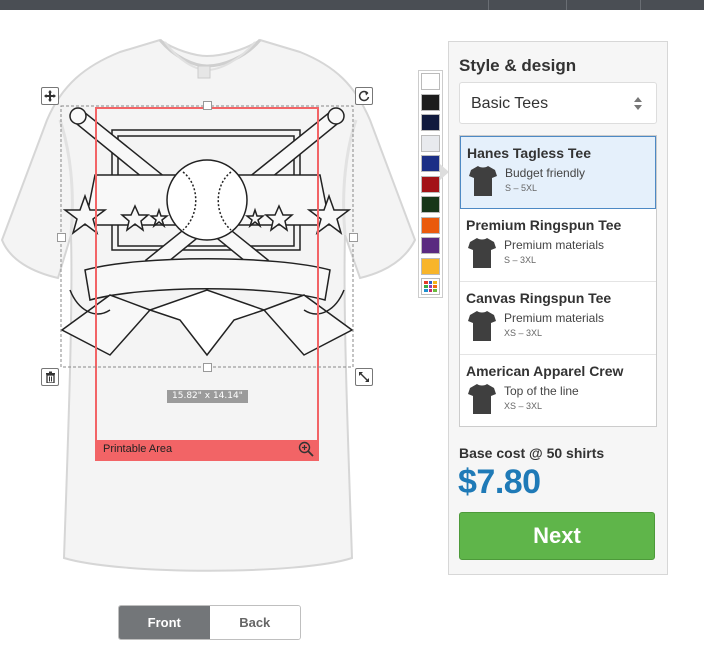  What do you see at coordinates (520, 260) in the screenshot?
I see `product-sizes: S – 3XL` at bounding box center [520, 260].